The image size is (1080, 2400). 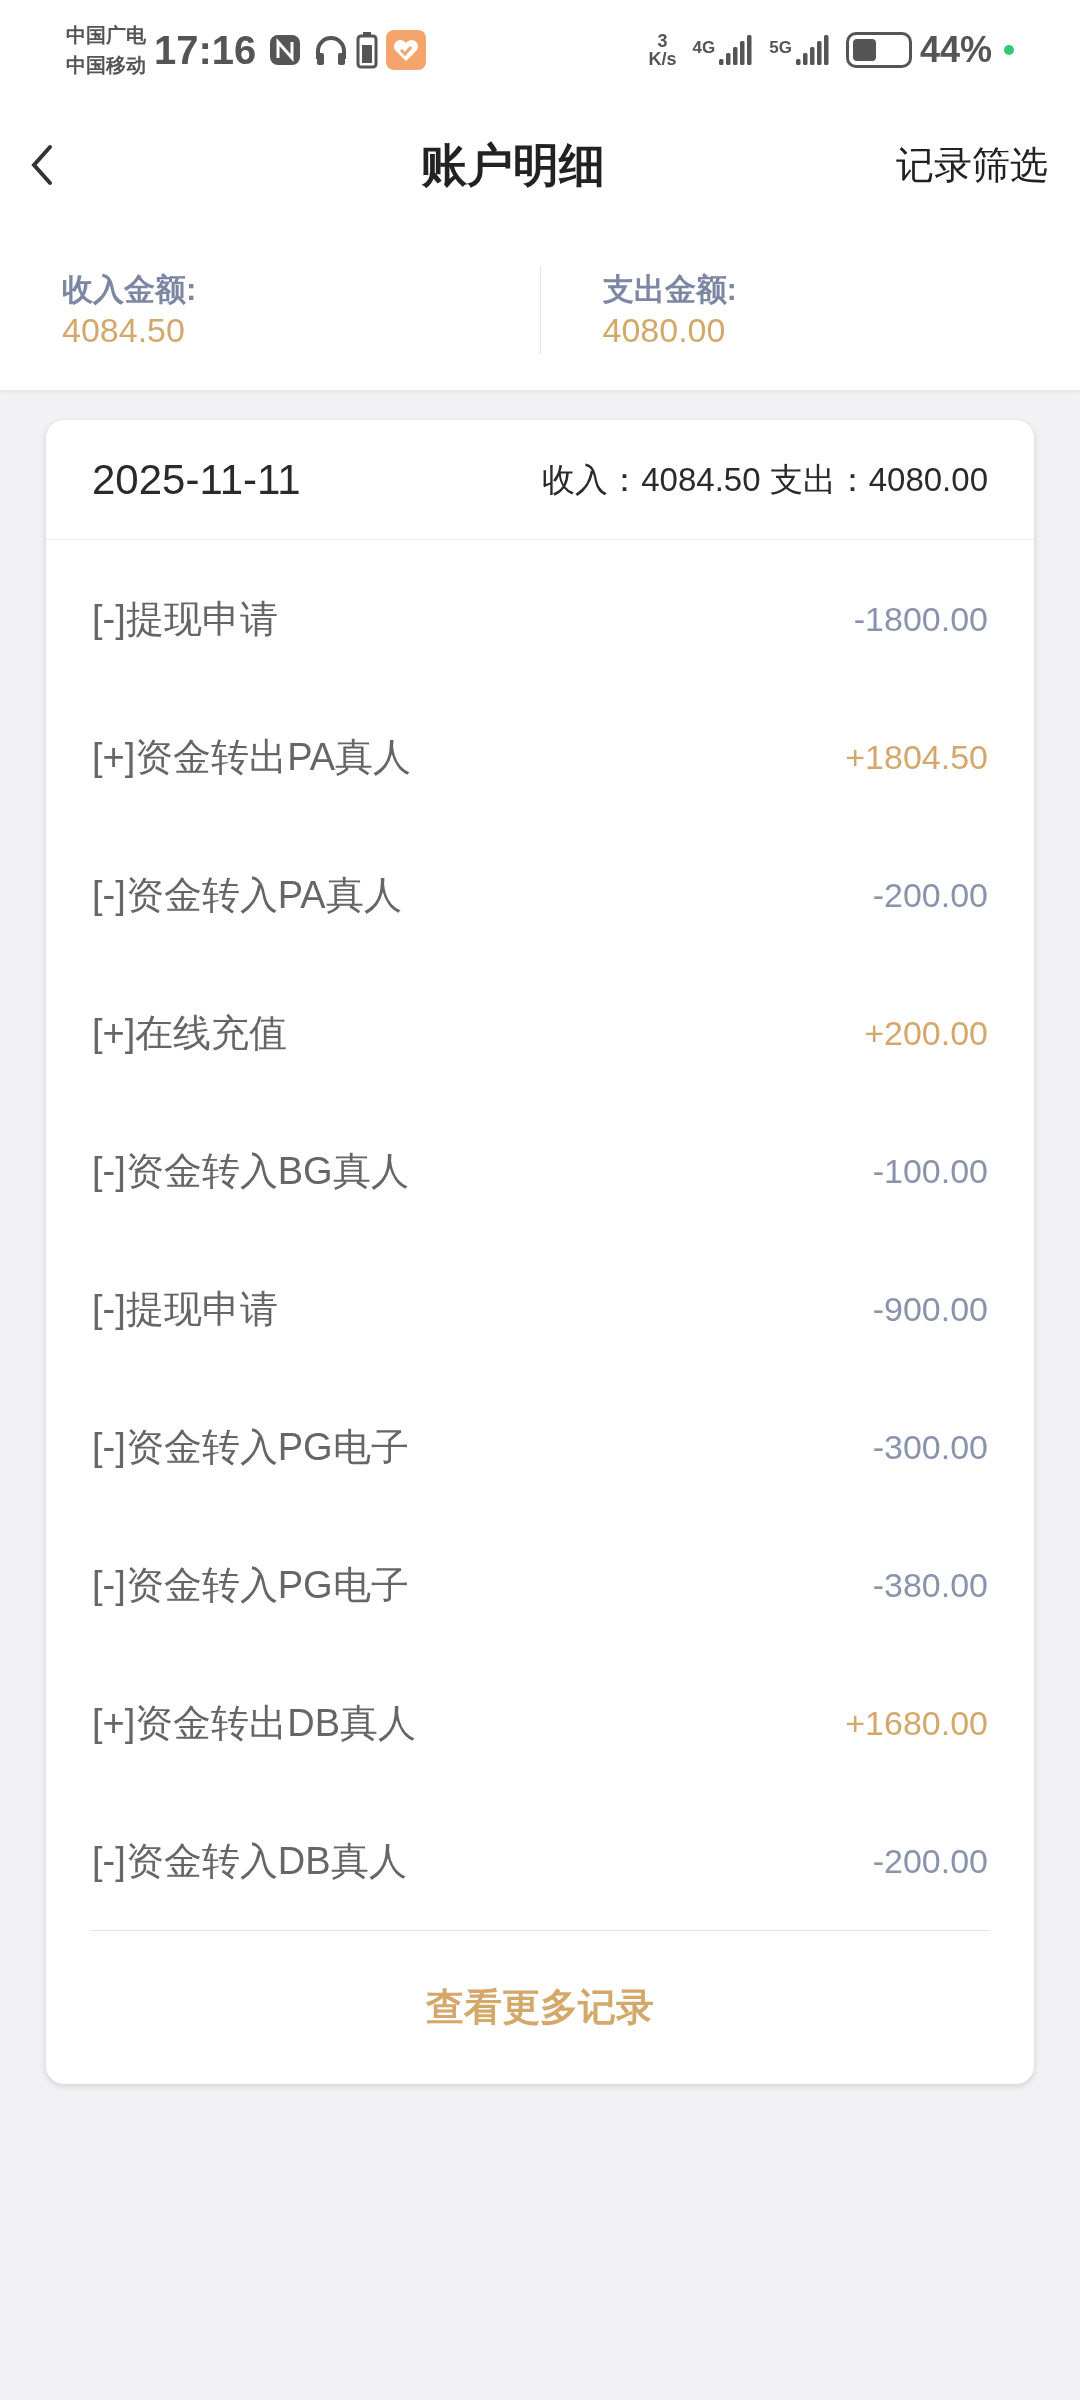 What do you see at coordinates (926, 1033) in the screenshot?
I see `transaction-amount: +200.00` at bounding box center [926, 1033].